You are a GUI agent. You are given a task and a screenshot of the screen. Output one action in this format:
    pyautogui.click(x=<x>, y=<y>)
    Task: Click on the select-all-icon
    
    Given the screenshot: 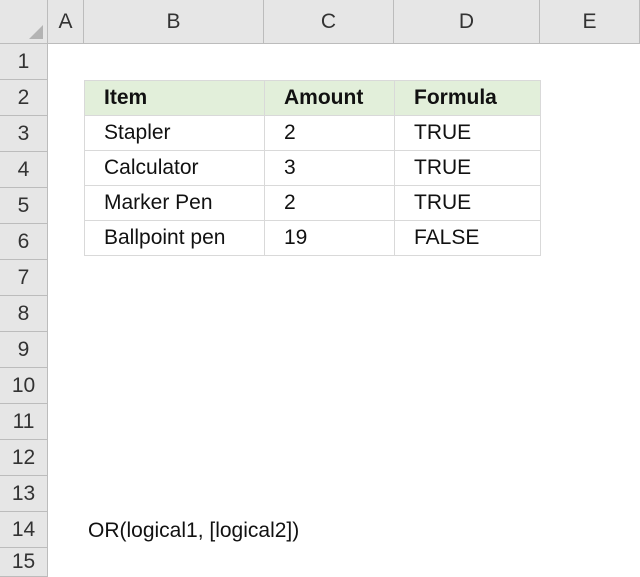 What is the action you would take?
    pyautogui.click(x=36, y=32)
    